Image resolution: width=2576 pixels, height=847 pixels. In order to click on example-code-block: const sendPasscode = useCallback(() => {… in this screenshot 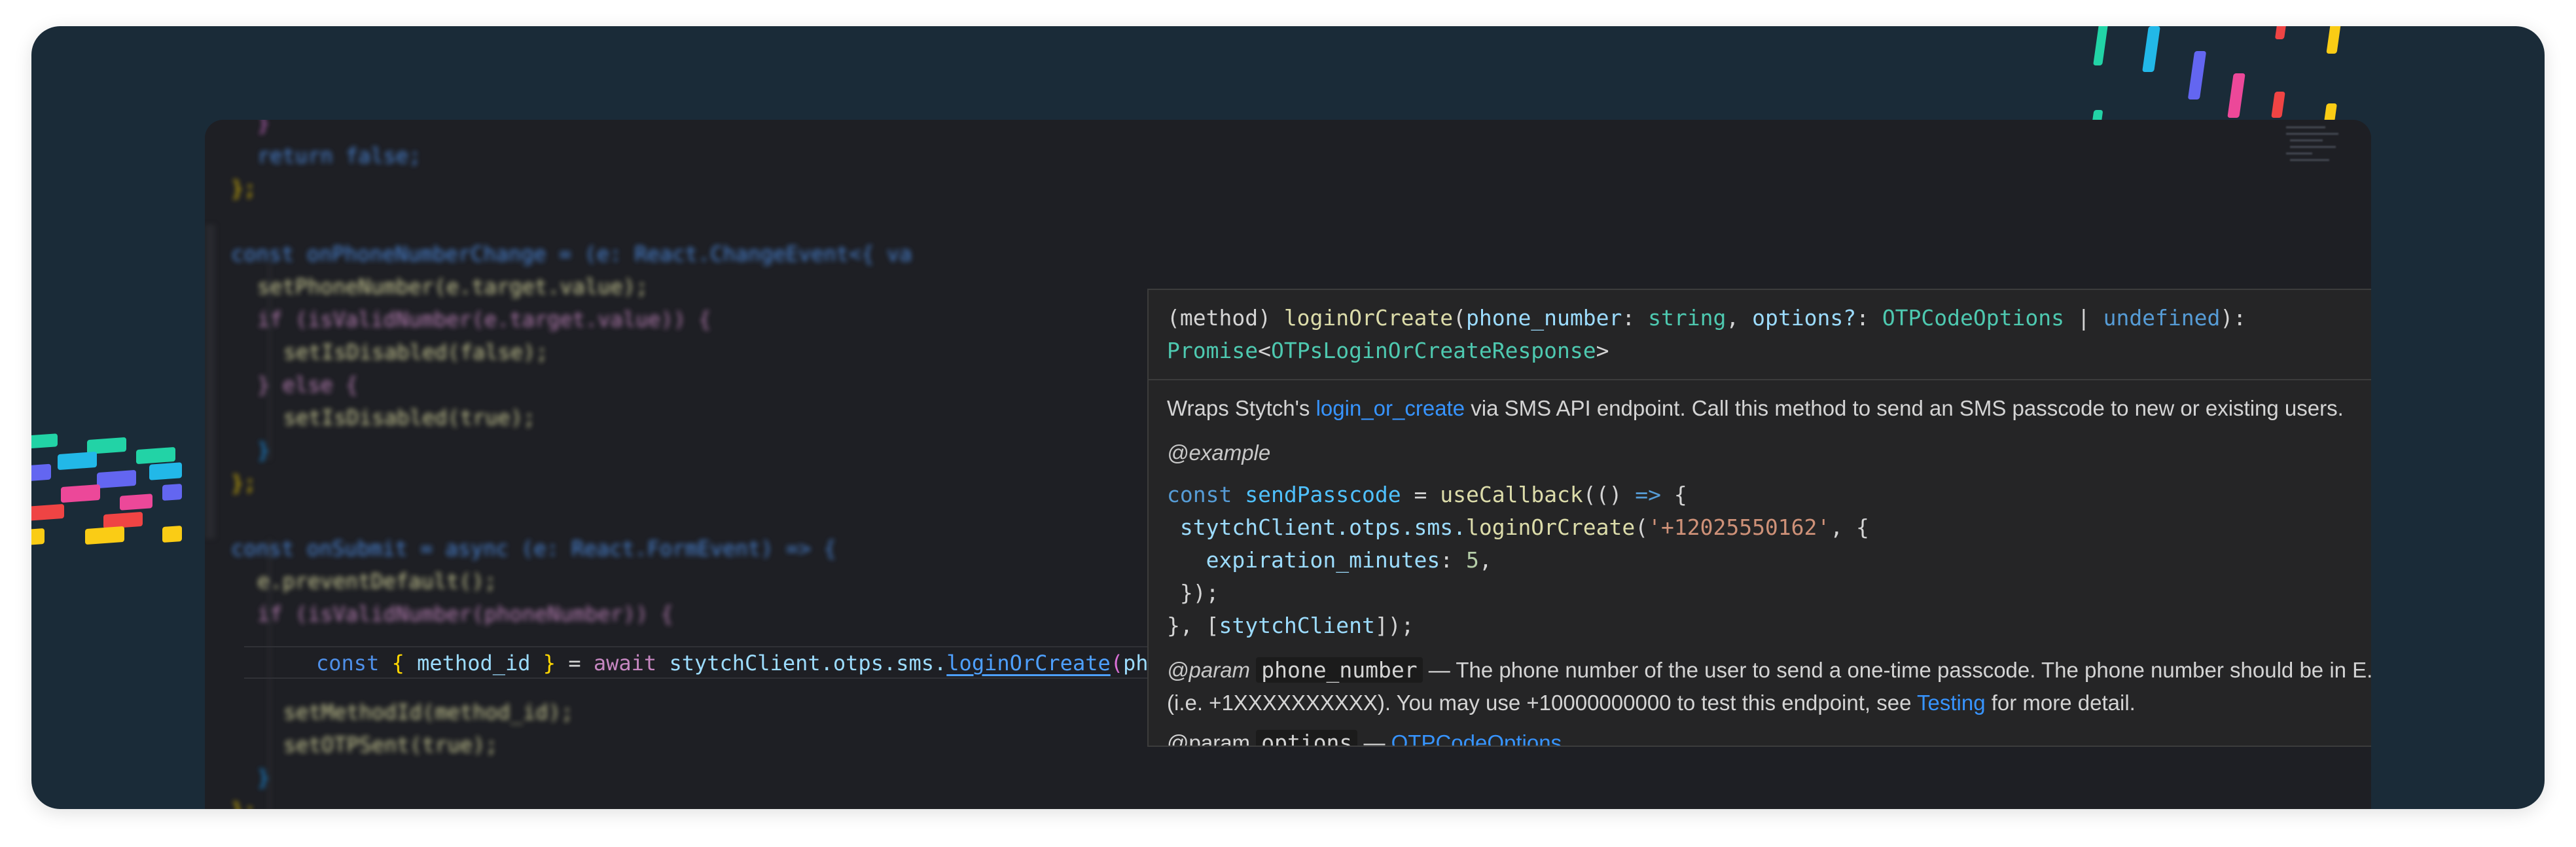, I will do `click(1518, 560)`.